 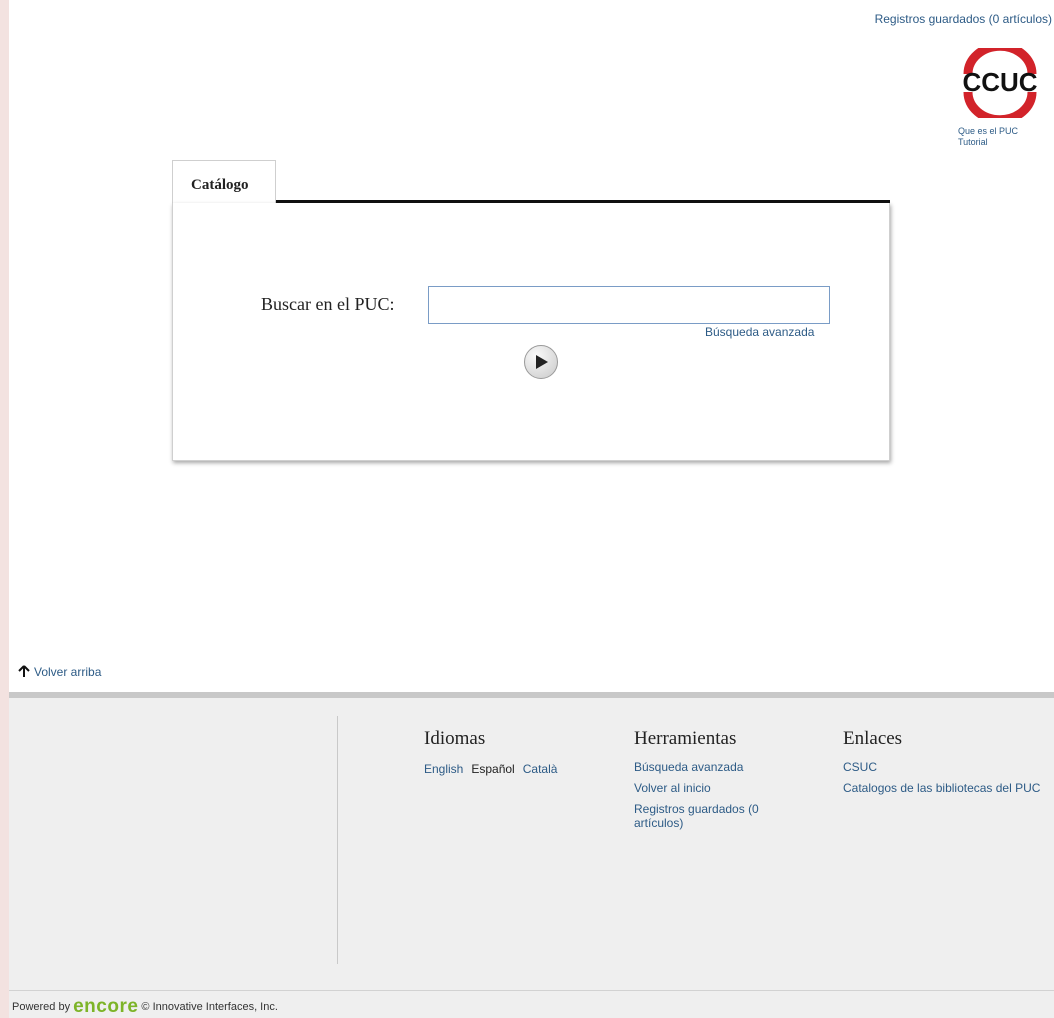 I want to click on logo-links: Que es el PUC Tutorial, so click(x=988, y=137).